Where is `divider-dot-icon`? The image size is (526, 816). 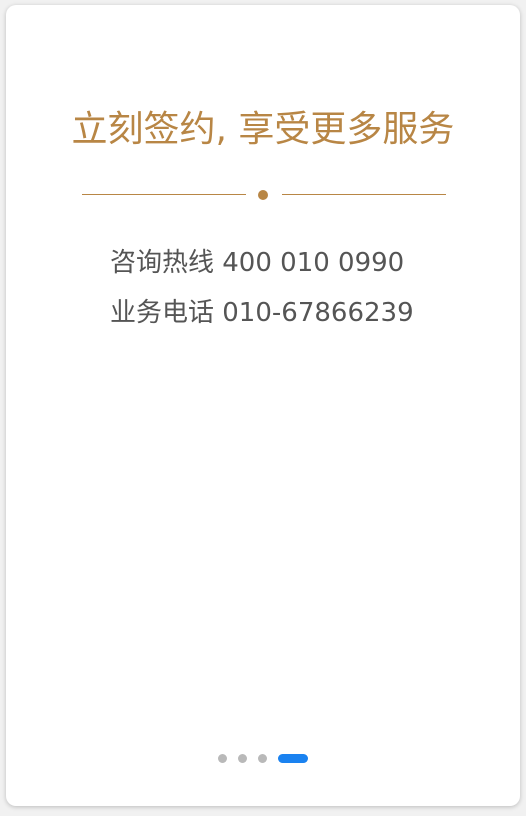 divider-dot-icon is located at coordinates (263, 195).